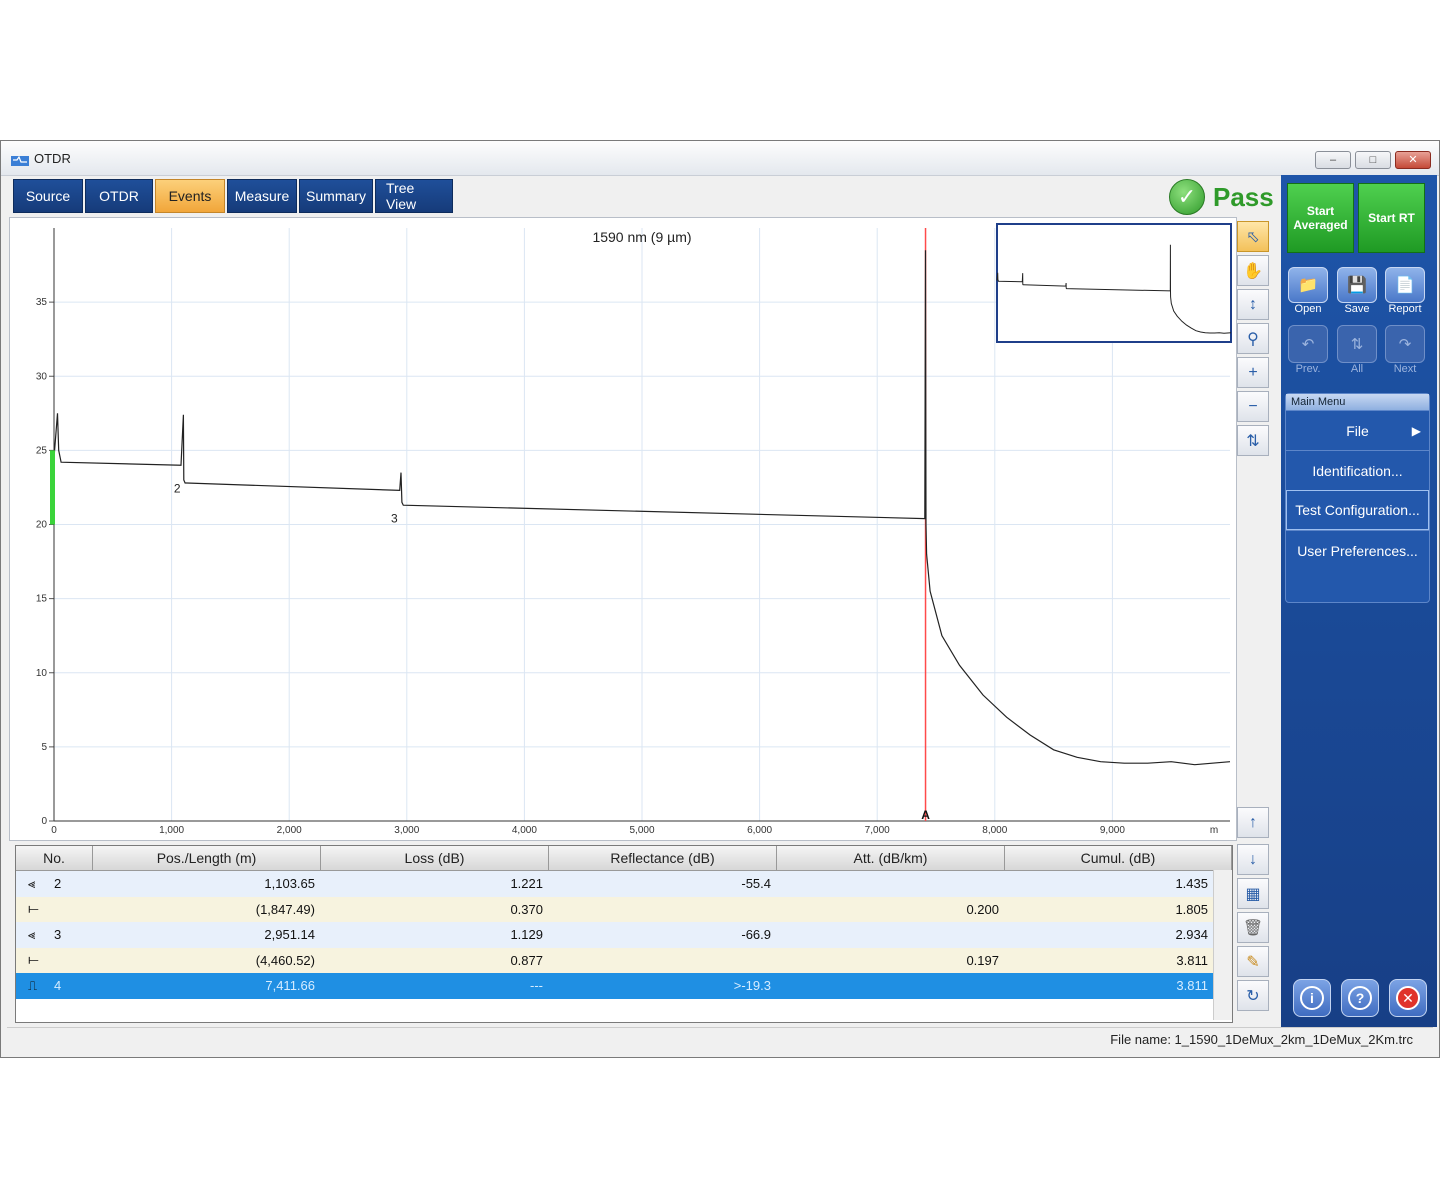 The width and height of the screenshot is (1440, 1200). Describe the element at coordinates (1320, 218) in the screenshot. I see `start-averaged-button: Start Averaged` at that location.